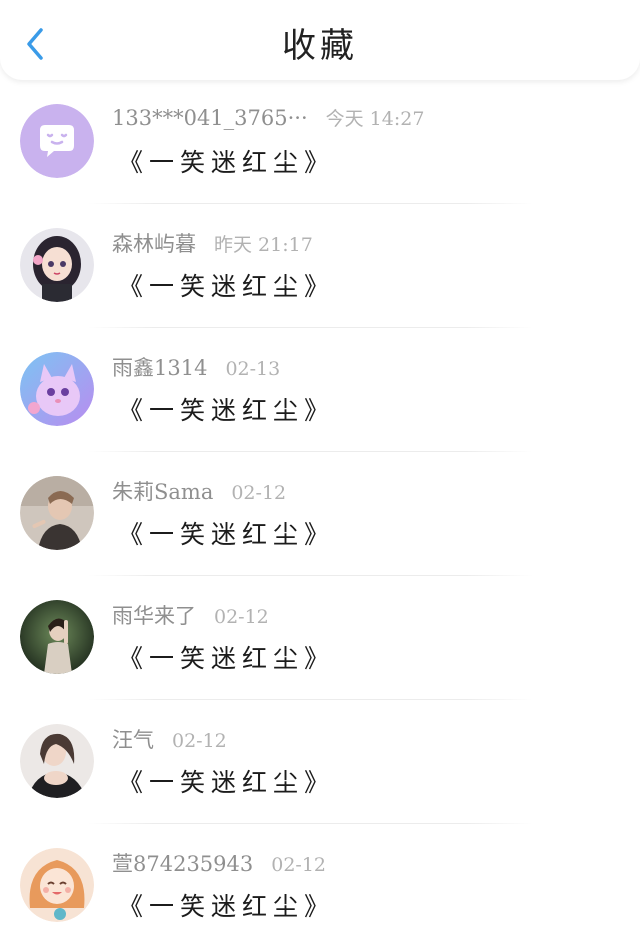  I want to click on item-meta: 雨鑫1314 02-13, so click(196, 367).